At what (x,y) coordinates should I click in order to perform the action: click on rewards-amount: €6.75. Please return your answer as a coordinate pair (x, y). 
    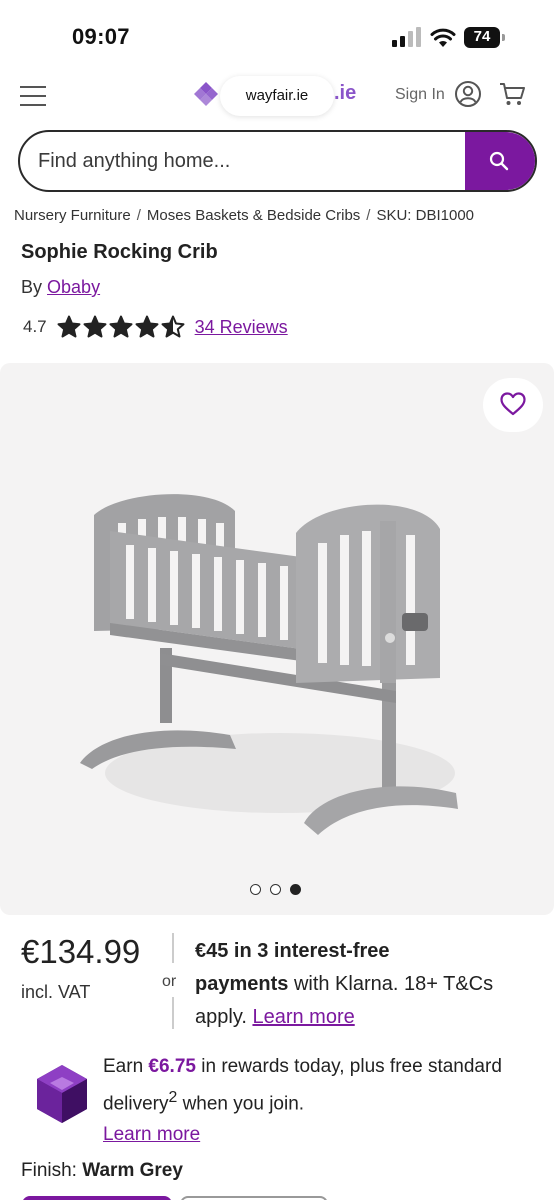
    Looking at the image, I should click on (172, 1066).